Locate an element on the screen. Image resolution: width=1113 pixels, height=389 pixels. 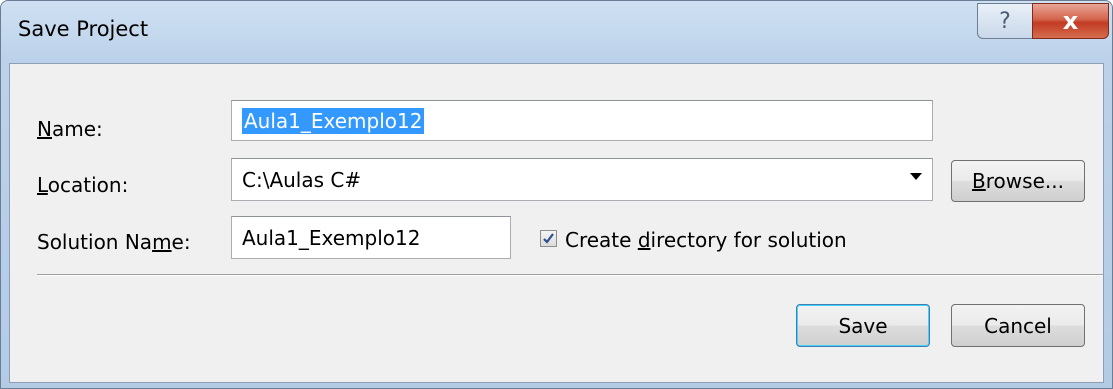
close-icon: x is located at coordinates (1070, 21).